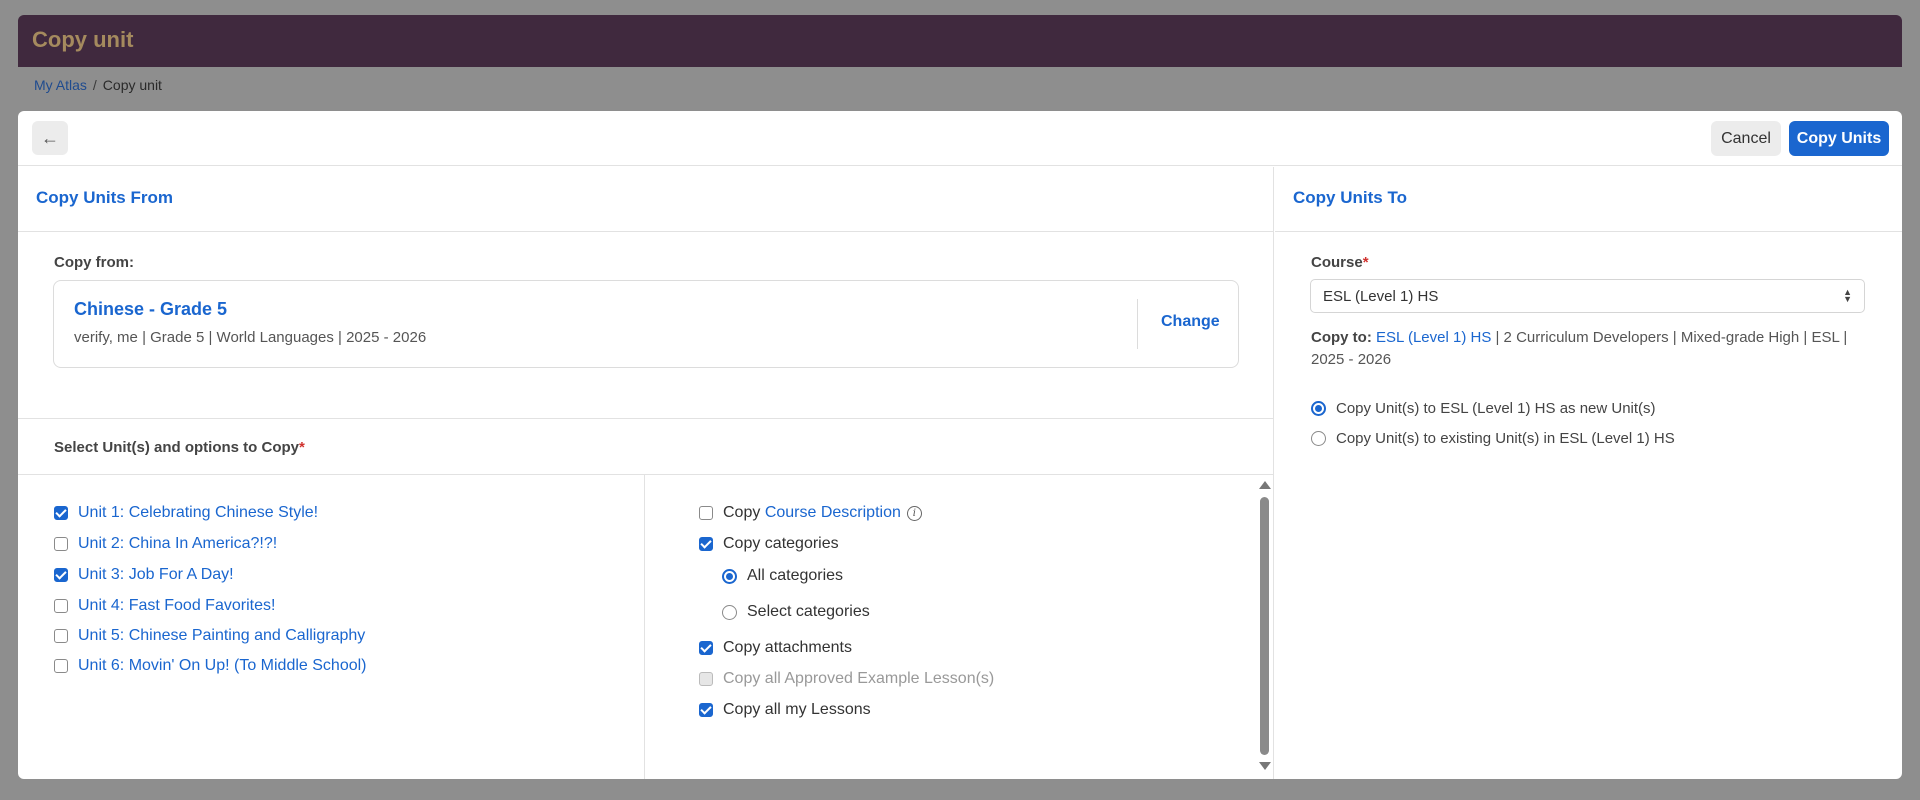  What do you see at coordinates (1318, 408) in the screenshot?
I see `copy-as-new-radio` at bounding box center [1318, 408].